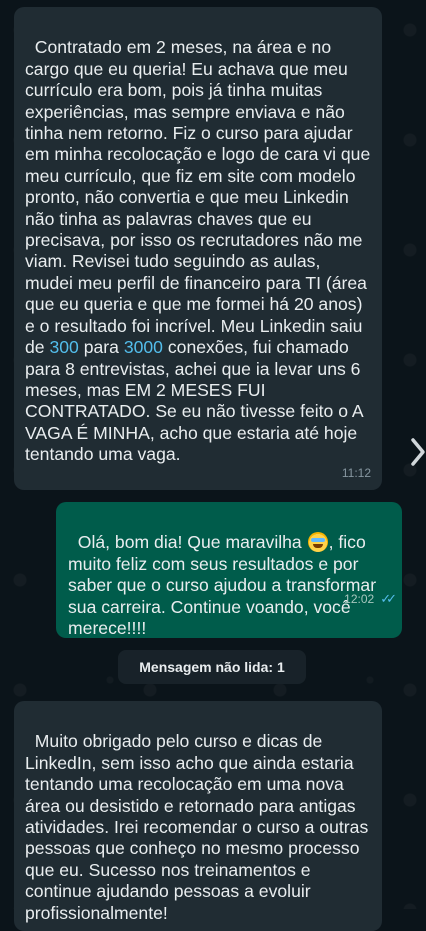  What do you see at coordinates (212, 667) in the screenshot?
I see `unread-messages-divider: Mensagem não lida: 1` at bounding box center [212, 667].